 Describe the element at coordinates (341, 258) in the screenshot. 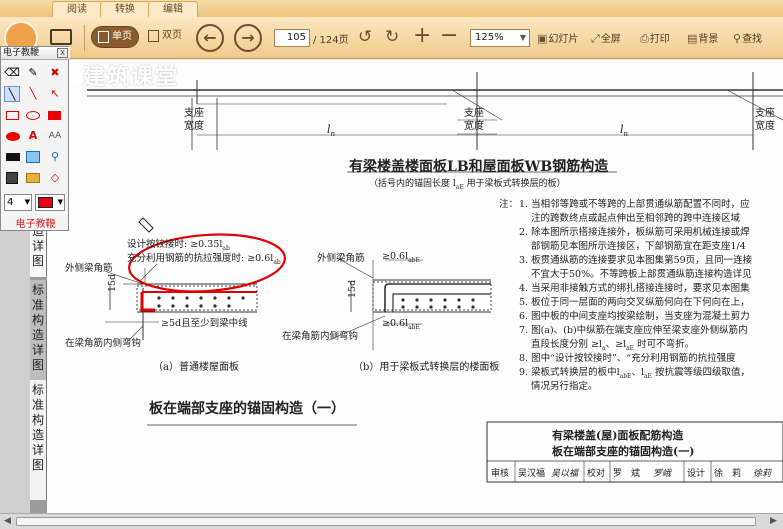

I see `right-outer-corner-bar-label: 外侧梁角筋` at that location.